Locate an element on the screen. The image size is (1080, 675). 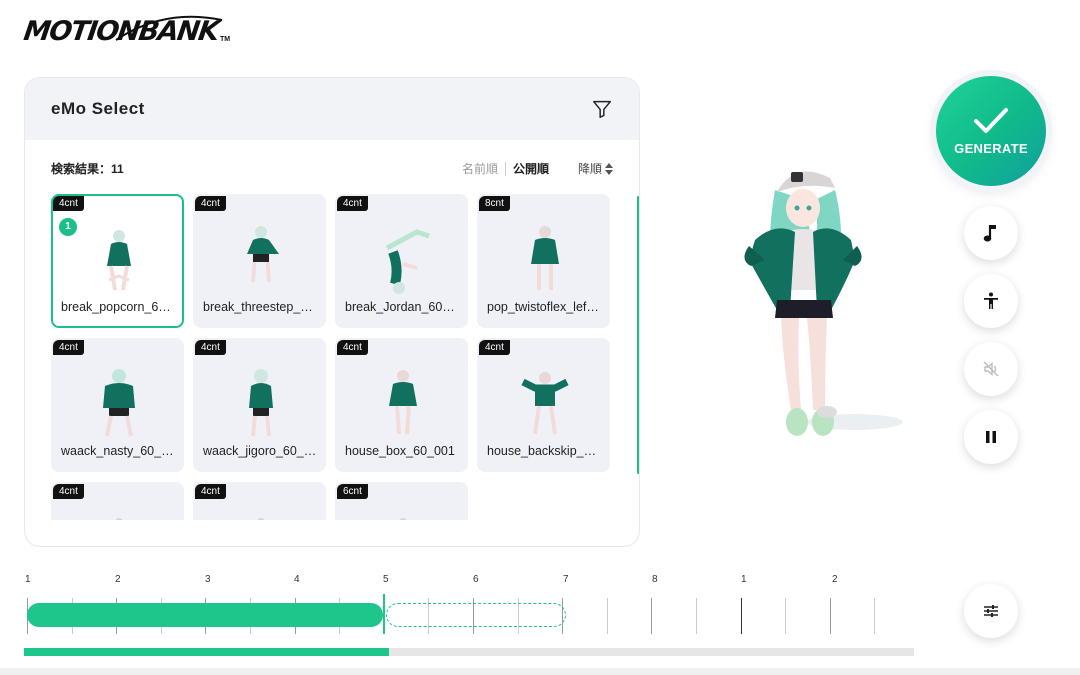
panel-title: eMo Select is located at coordinates (98, 108).